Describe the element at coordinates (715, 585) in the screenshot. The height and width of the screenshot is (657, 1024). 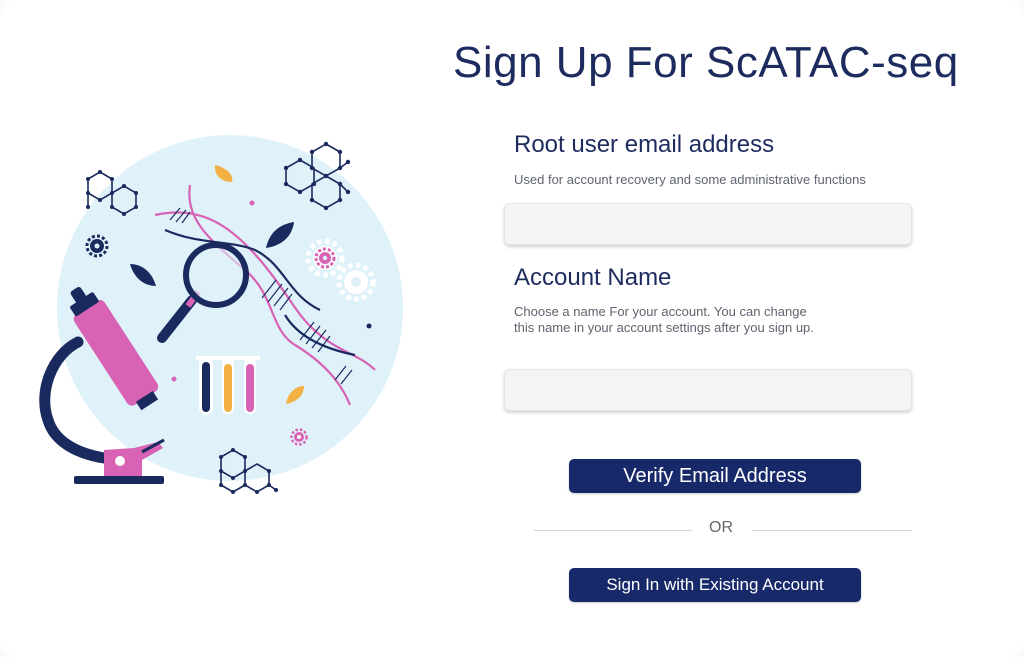
I see `sign-in-existing-button: Sign In with Existing Account` at that location.